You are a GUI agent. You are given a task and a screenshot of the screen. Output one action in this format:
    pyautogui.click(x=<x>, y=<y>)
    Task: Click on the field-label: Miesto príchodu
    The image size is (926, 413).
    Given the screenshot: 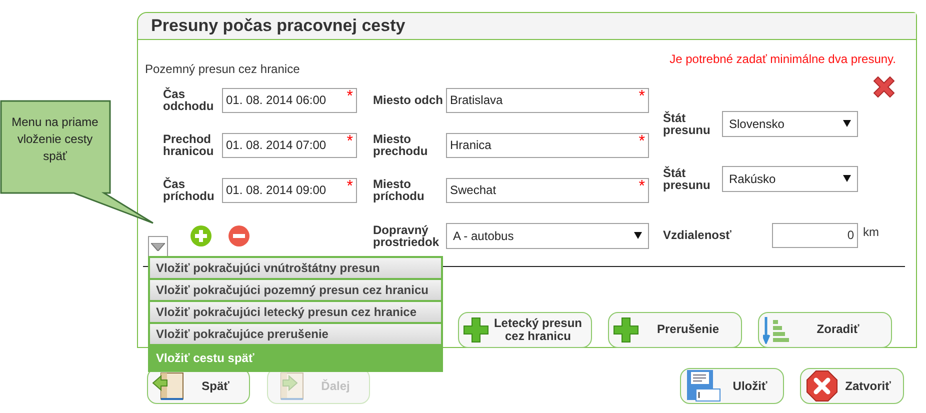 What is the action you would take?
    pyautogui.click(x=399, y=190)
    